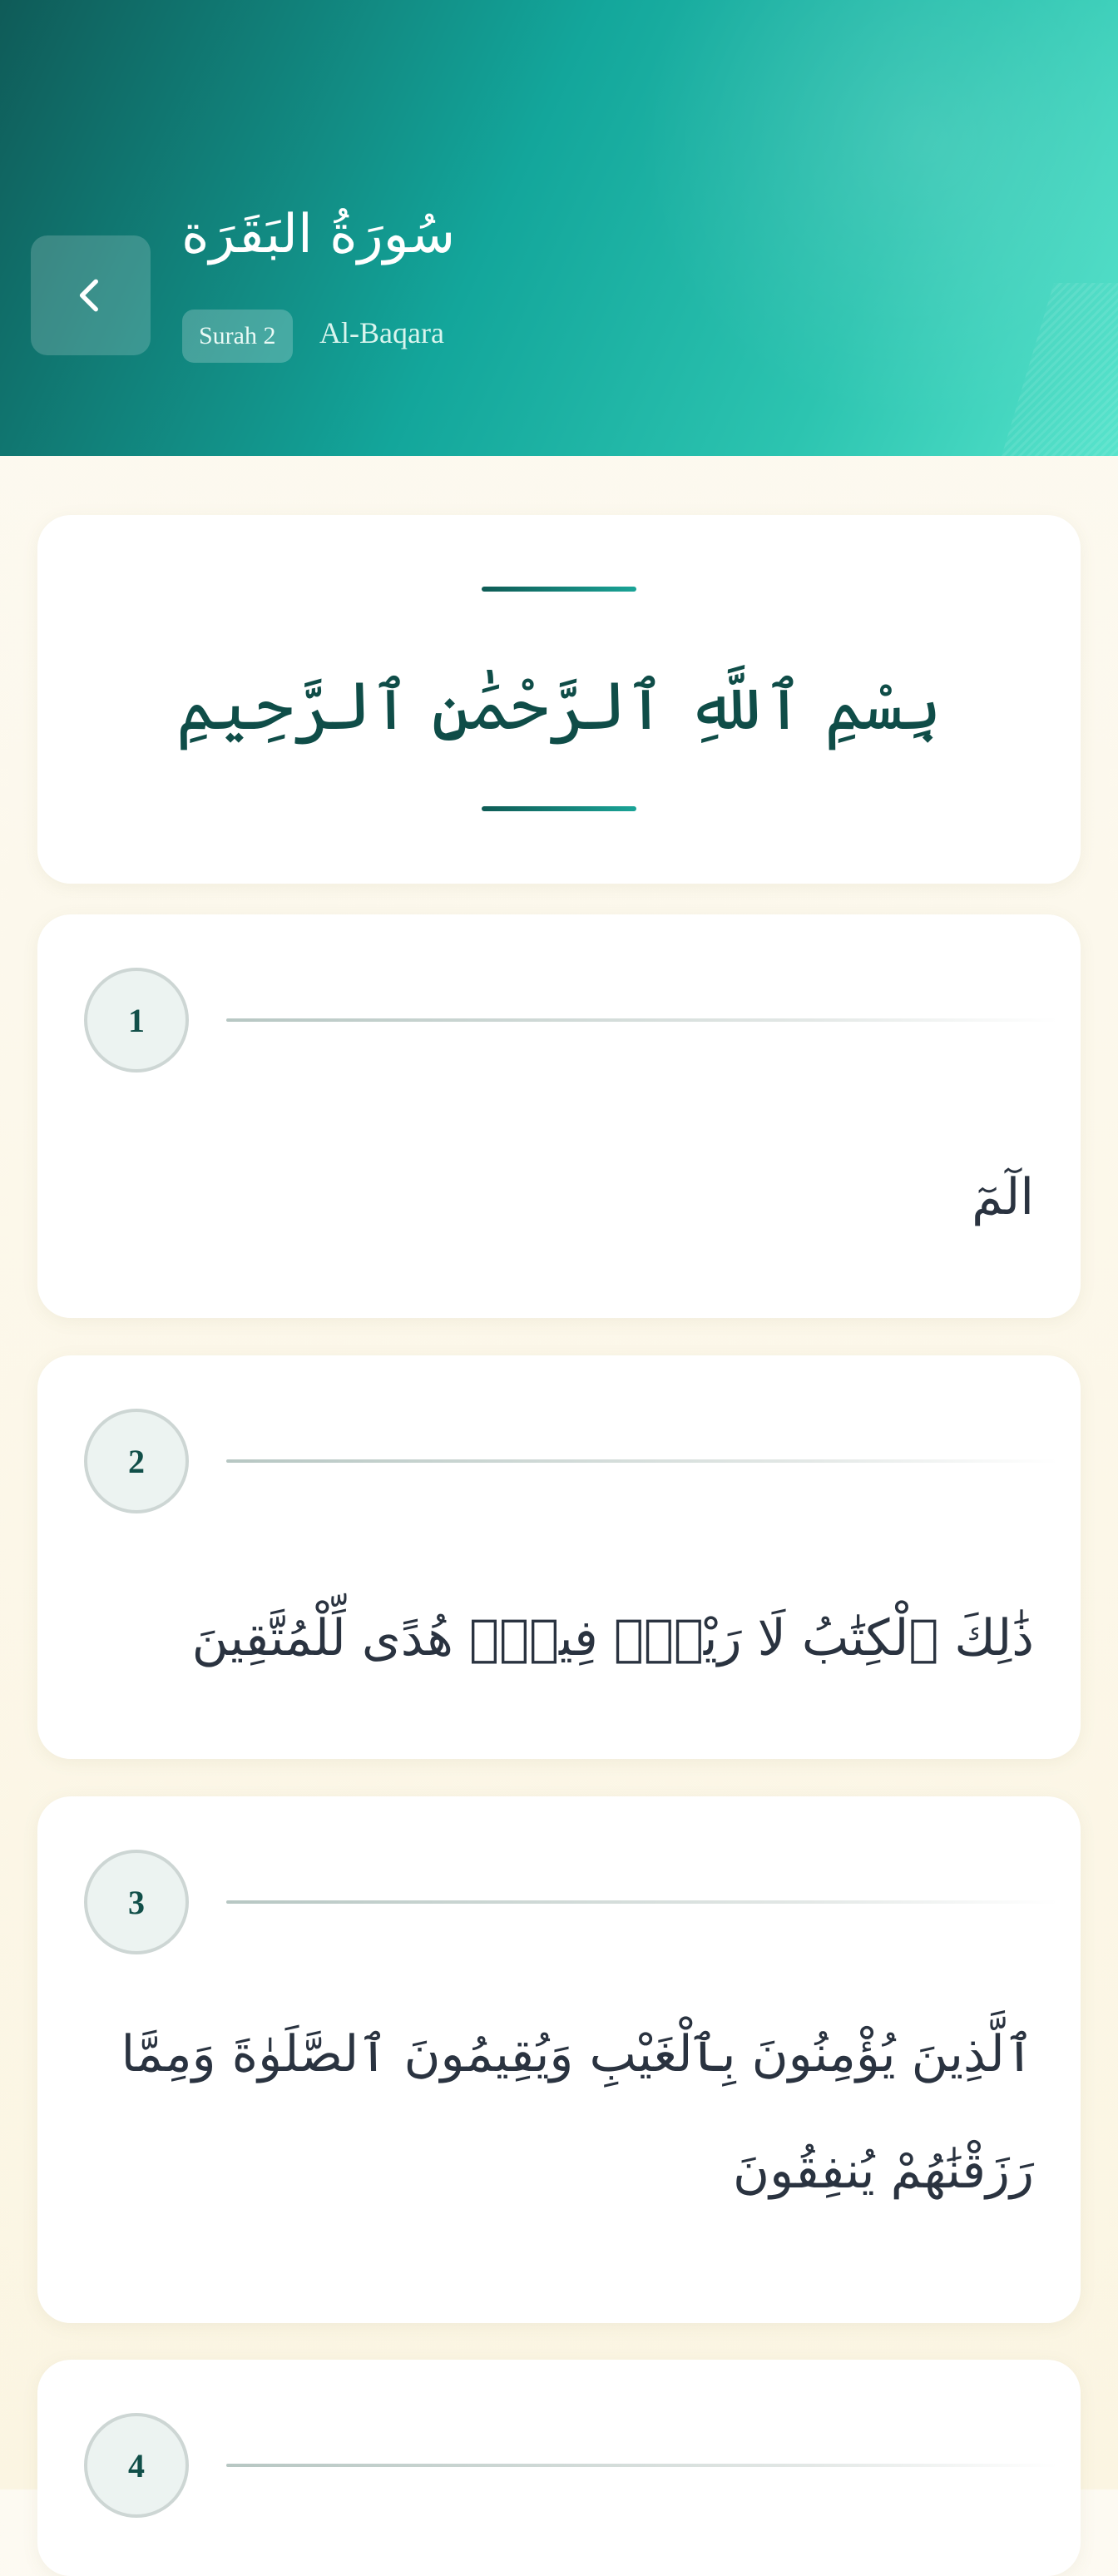  I want to click on bismillah-divider-top, so click(559, 589).